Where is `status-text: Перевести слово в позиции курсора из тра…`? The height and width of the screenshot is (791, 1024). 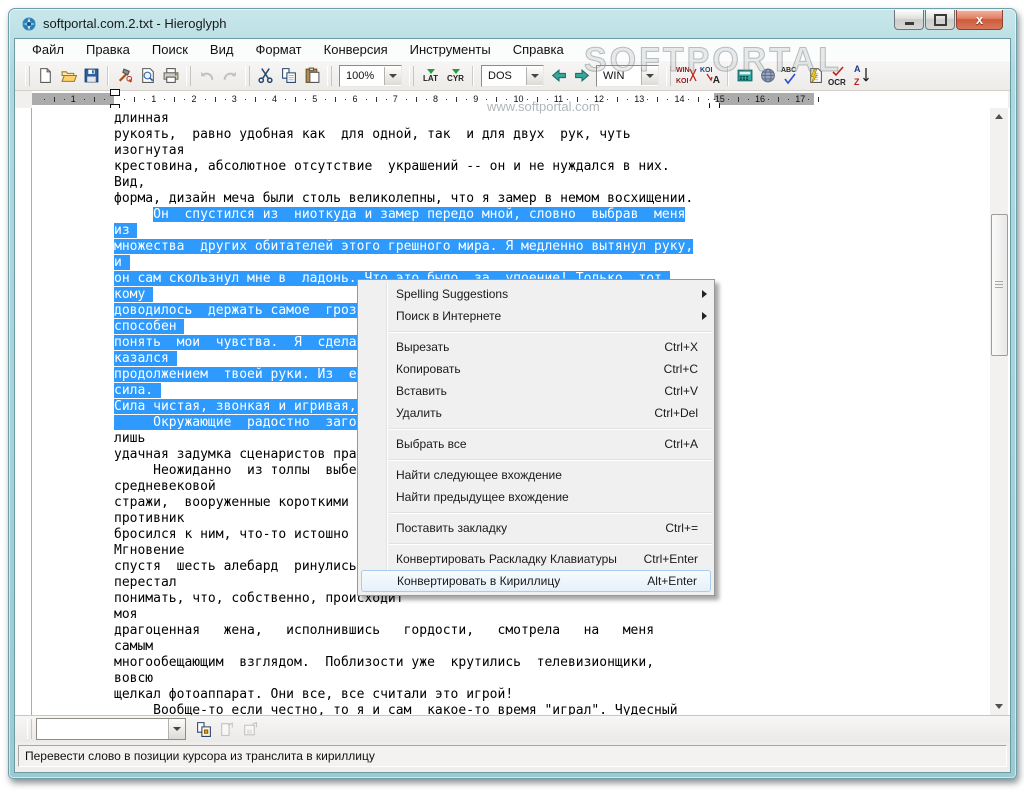 status-text: Перевести слово в позиции курсора из тра… is located at coordinates (200, 756).